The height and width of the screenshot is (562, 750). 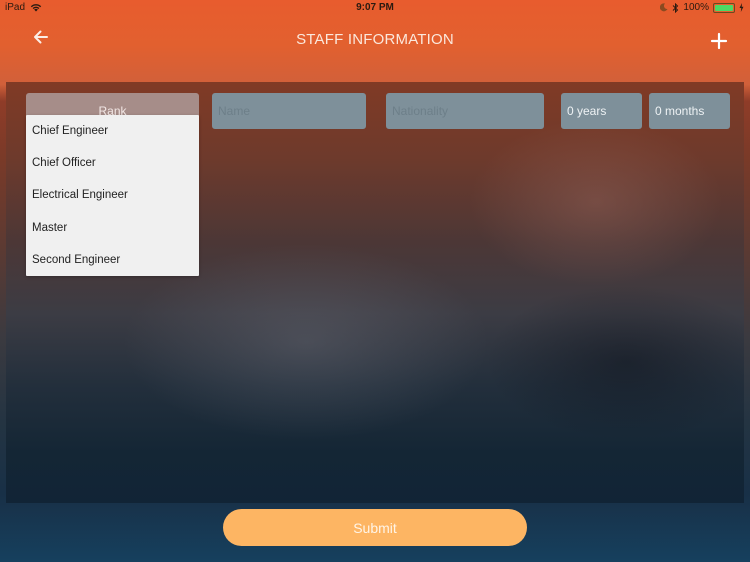 I want to click on page-title: STAFF INFORMATION, so click(x=375, y=39).